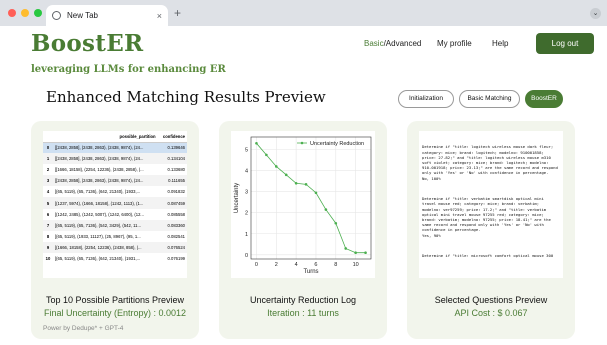 This screenshot has height=345, width=607. I want to click on y-tick-label: 0, so click(246, 256).